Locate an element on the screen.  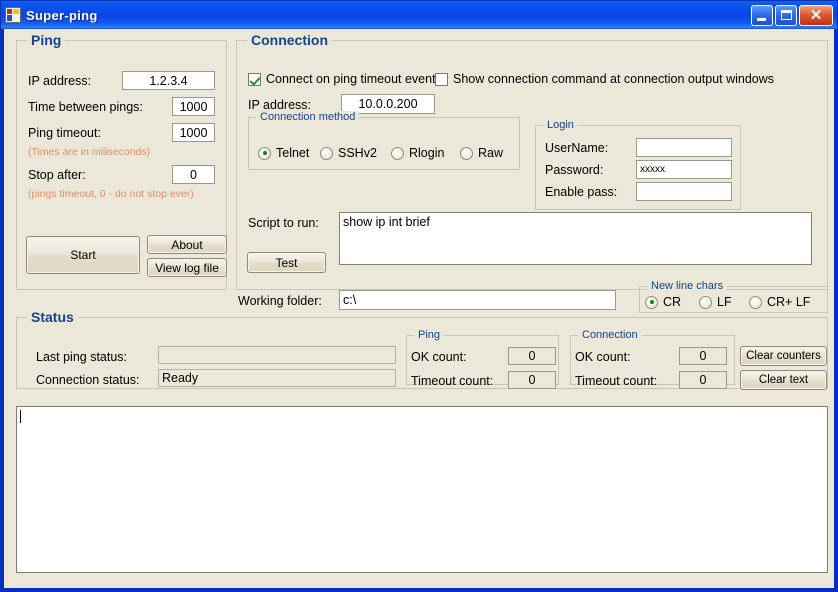
close-button: ✕ is located at coordinates (816, 15).